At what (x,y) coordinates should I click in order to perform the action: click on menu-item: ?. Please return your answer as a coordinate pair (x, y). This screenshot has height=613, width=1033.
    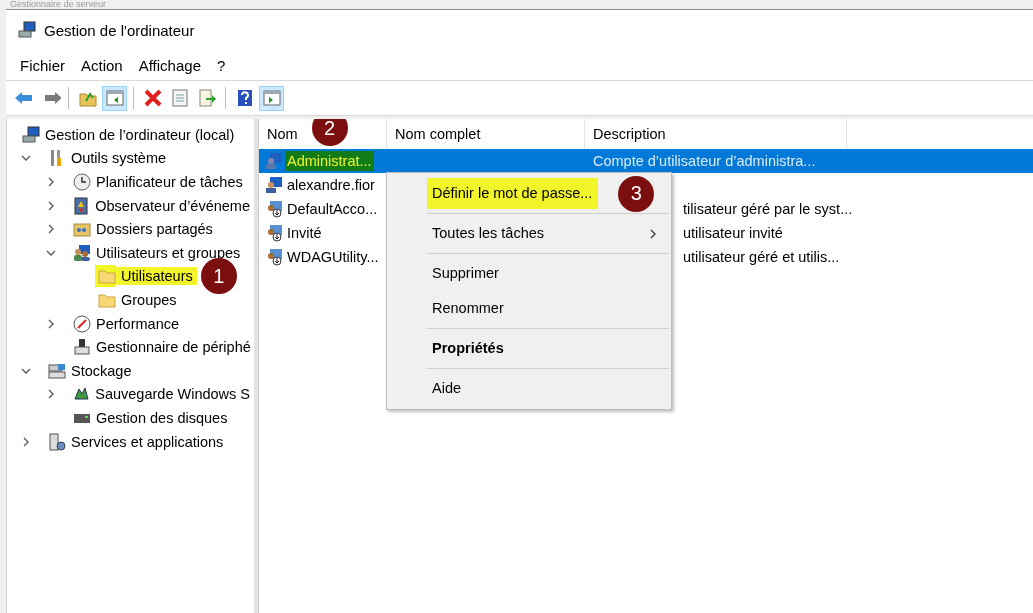
    Looking at the image, I should click on (221, 65).